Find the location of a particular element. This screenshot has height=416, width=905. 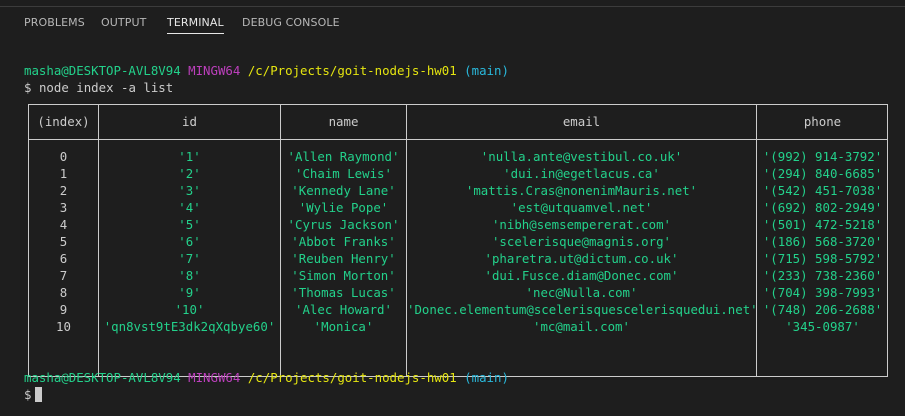

table-cell-name: 'Simon Morton' is located at coordinates (343, 275).